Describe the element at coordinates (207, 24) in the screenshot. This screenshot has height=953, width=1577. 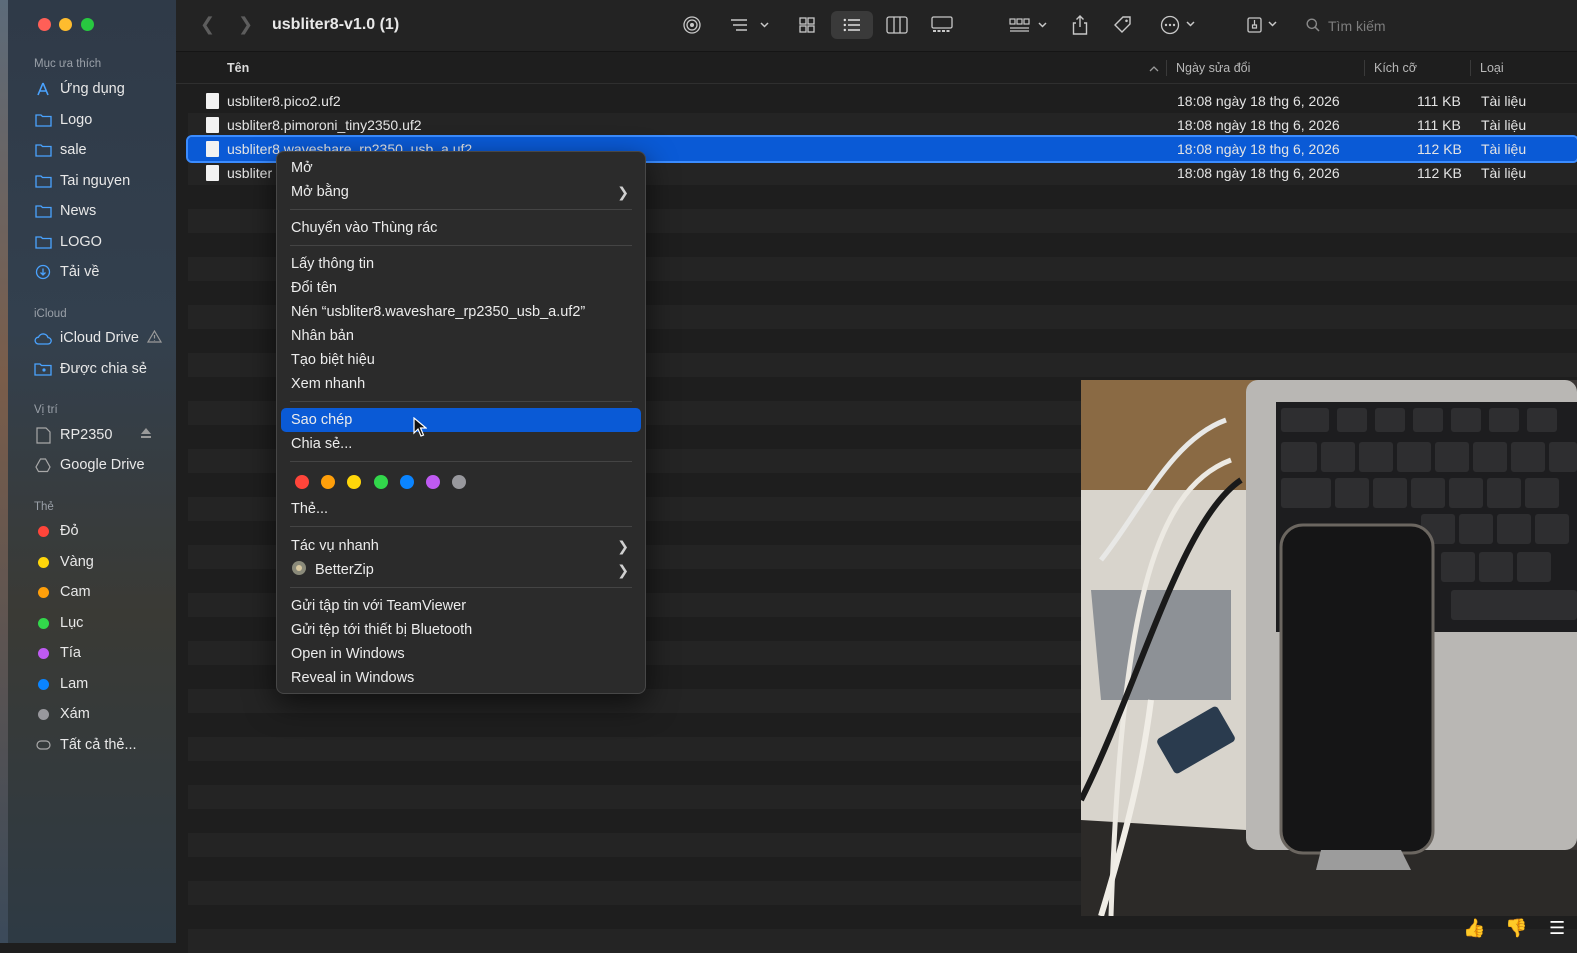
I see `back-chevron-icon: ❮` at that location.